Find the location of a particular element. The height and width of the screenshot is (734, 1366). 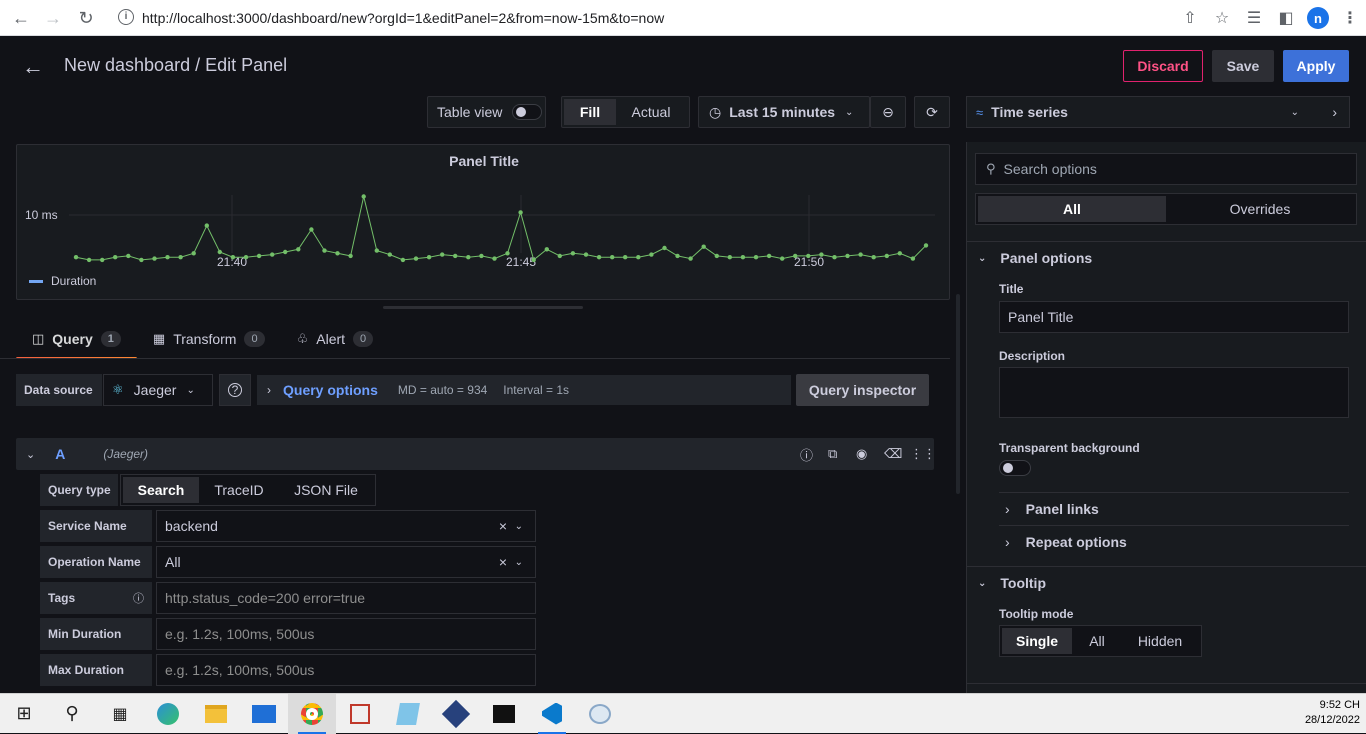

tab-transform: ▦ Transform 0 is located at coordinates (209, 339).